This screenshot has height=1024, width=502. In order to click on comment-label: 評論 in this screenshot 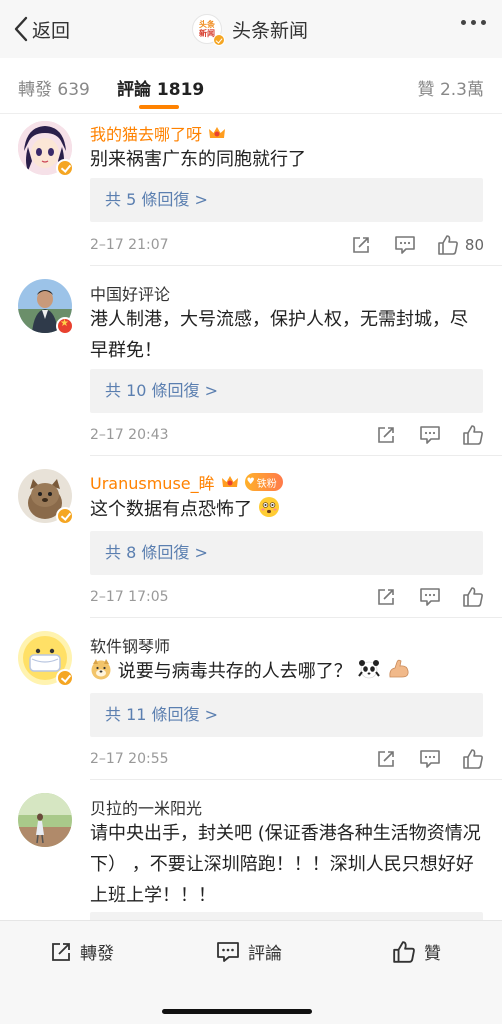, I will do `click(265, 954)`.